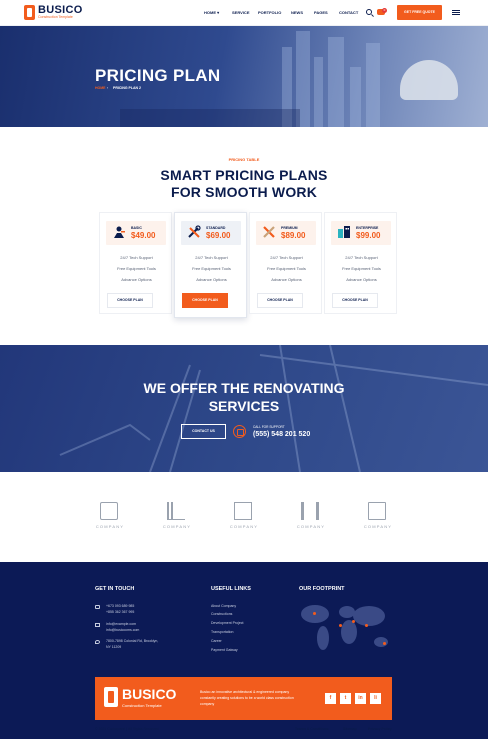  Describe the element at coordinates (97, 642) in the screenshot. I see `location-icon` at that location.